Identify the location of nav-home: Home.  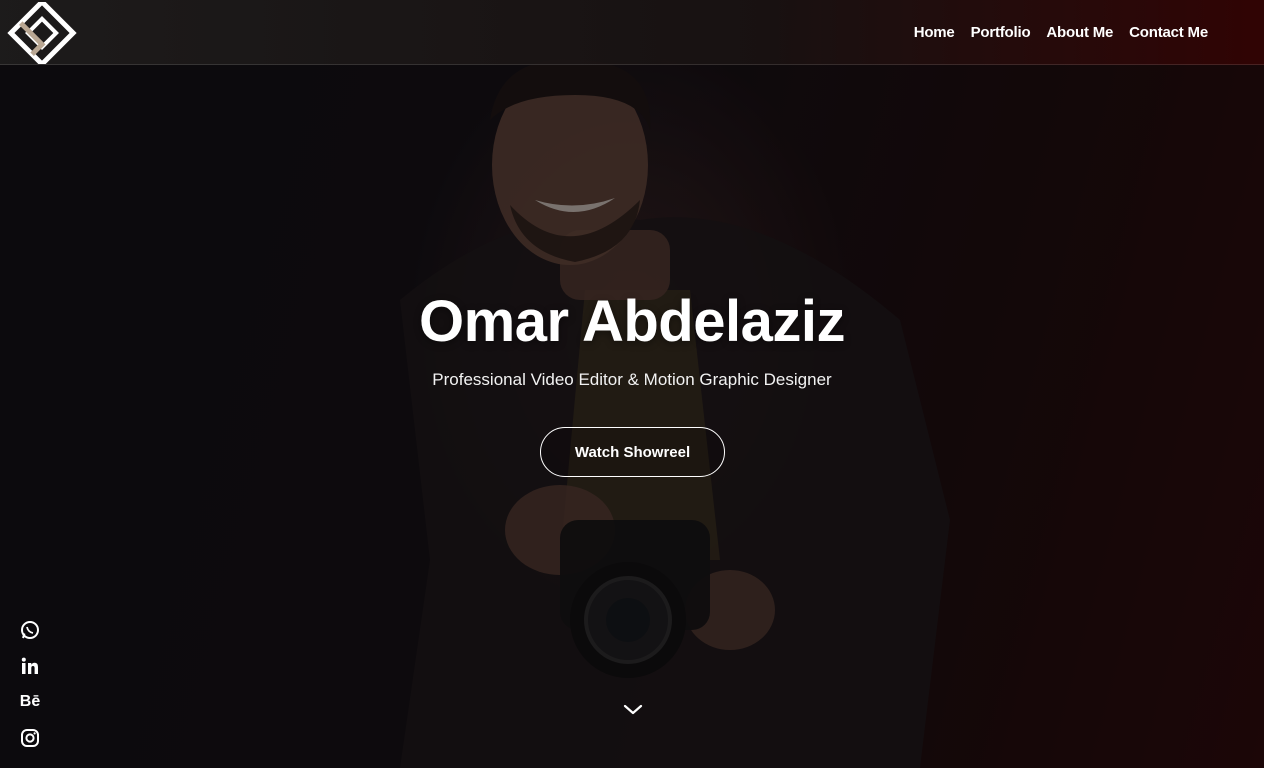
(934, 32).